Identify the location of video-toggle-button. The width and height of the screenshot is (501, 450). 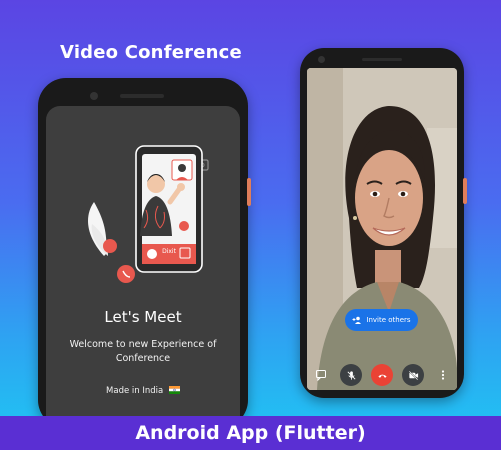
(413, 375).